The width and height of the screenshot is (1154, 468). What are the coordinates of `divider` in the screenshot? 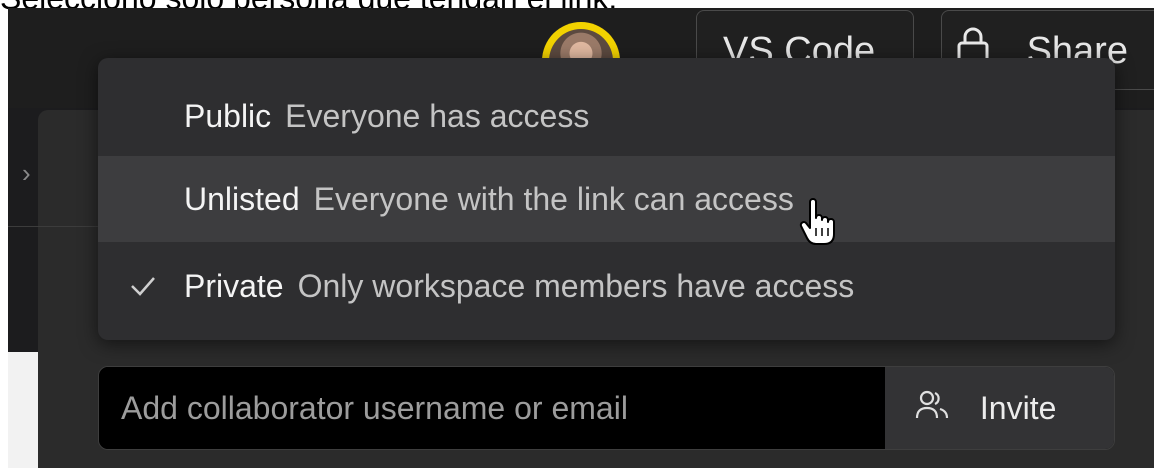 It's located at (53, 226).